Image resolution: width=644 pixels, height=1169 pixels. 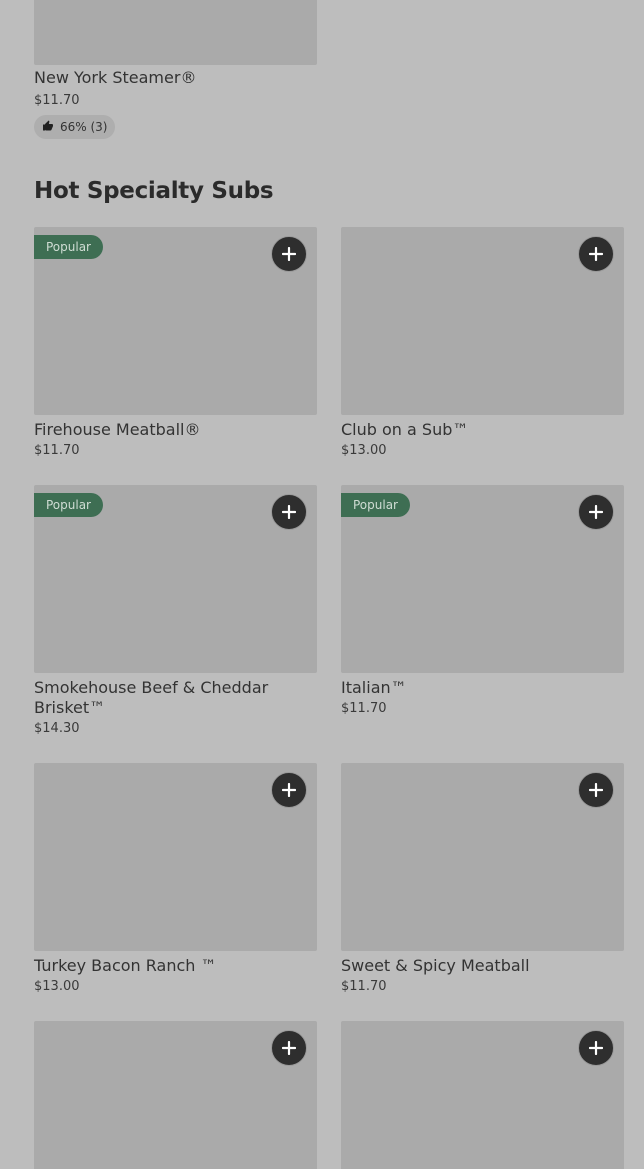 What do you see at coordinates (115, 77) in the screenshot?
I see `item-name-new-york-steamer: New York Steamer®` at bounding box center [115, 77].